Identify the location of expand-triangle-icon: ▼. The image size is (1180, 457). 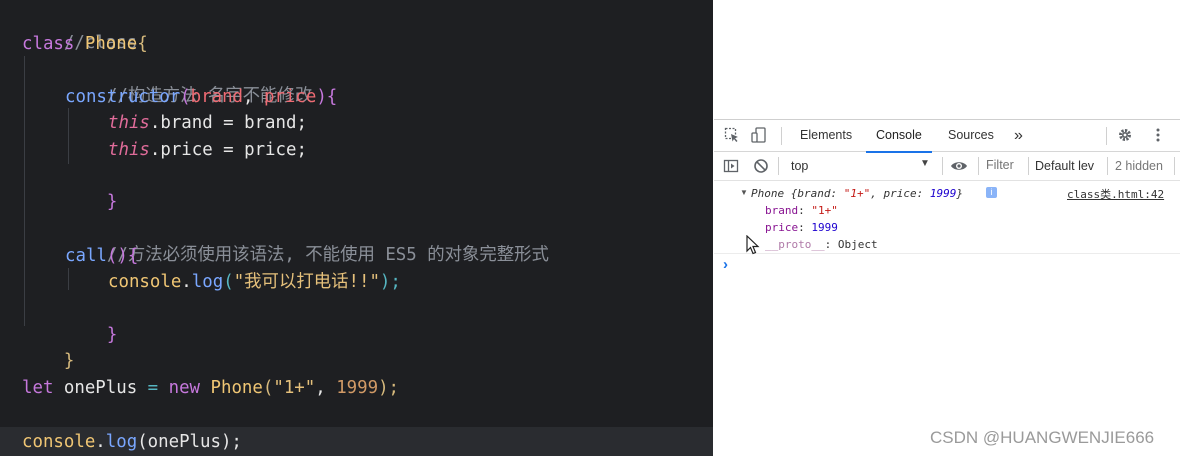
(744, 192).